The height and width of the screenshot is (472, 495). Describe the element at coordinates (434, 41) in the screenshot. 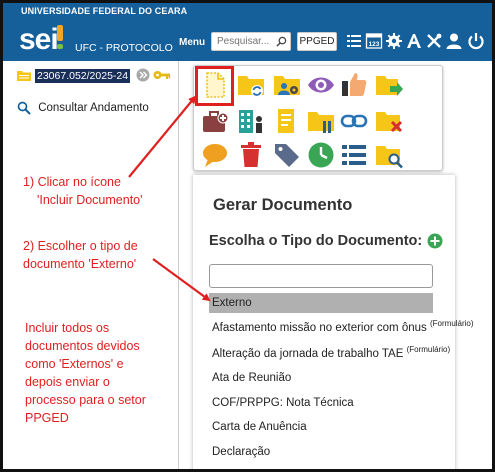

I see `tools-icon` at that location.